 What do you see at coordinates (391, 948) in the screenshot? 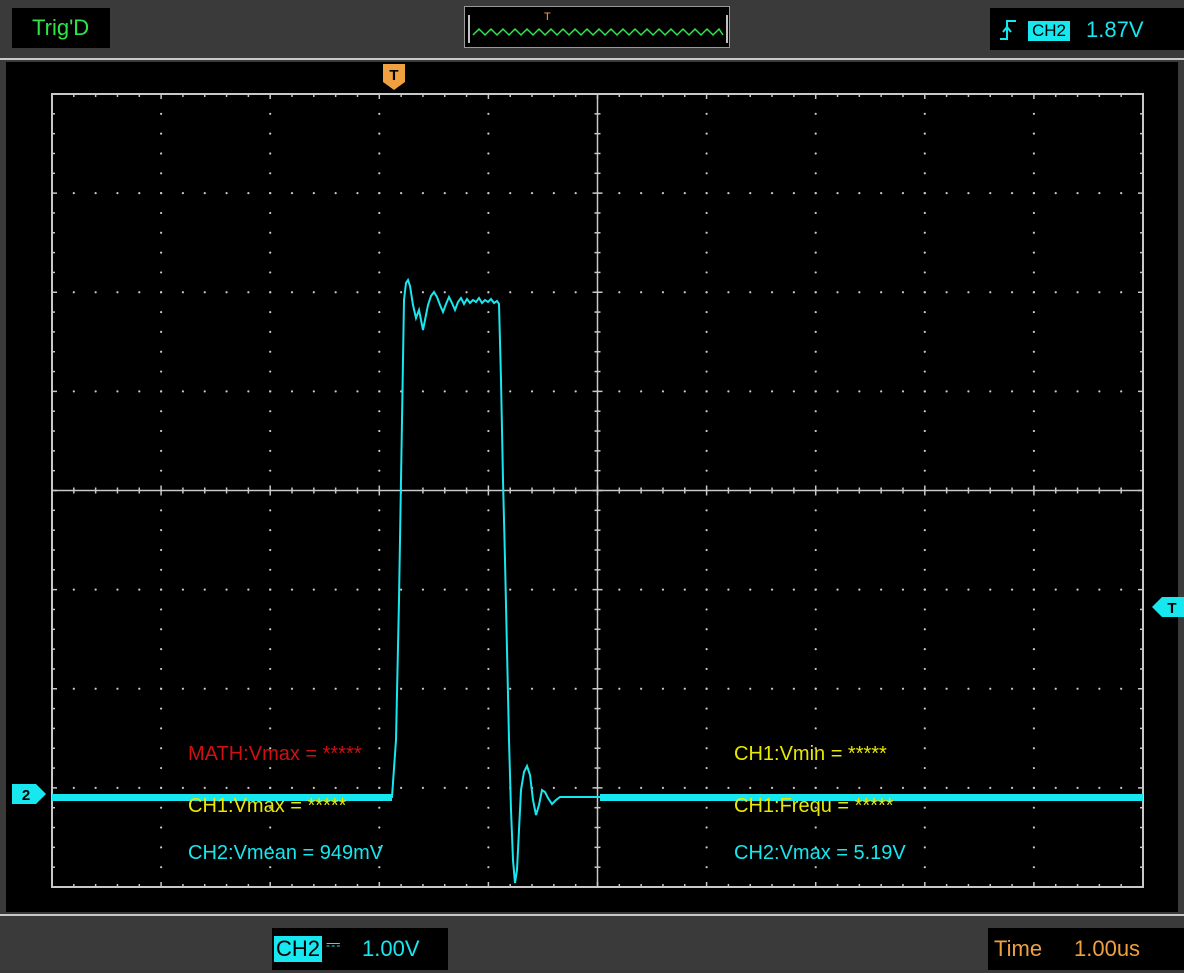
I see `volts-per-div: 1.00V` at bounding box center [391, 948].